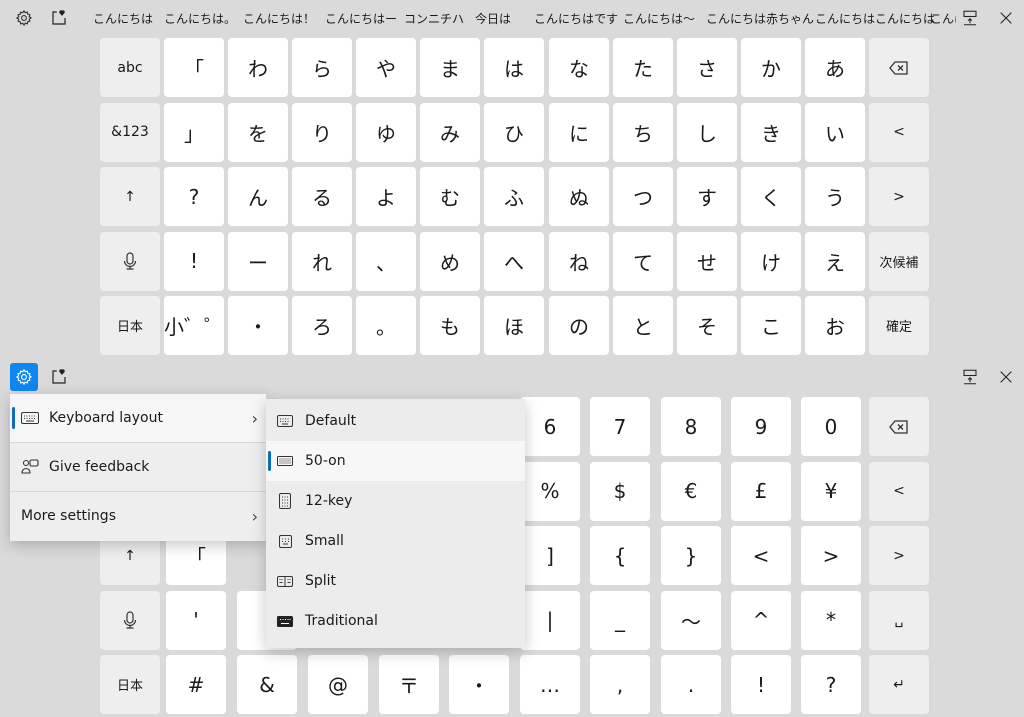 The width and height of the screenshot is (1024, 717). I want to click on key: ^, so click(761, 620).